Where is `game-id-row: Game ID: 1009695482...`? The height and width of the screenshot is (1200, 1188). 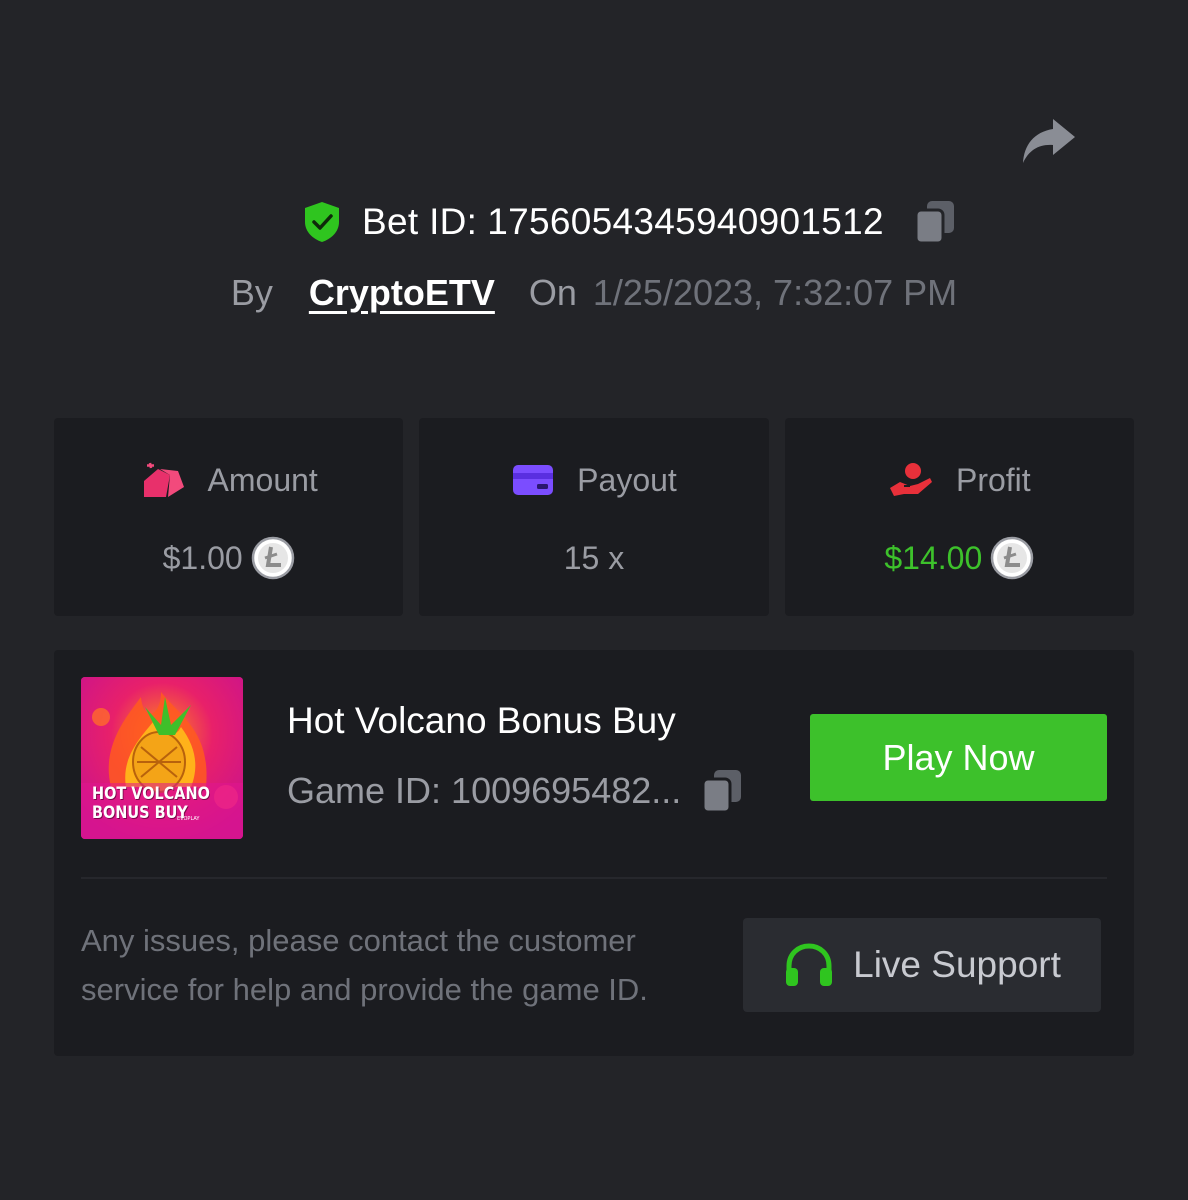
game-id-row: Game ID: 1009695482... is located at coordinates (515, 791).